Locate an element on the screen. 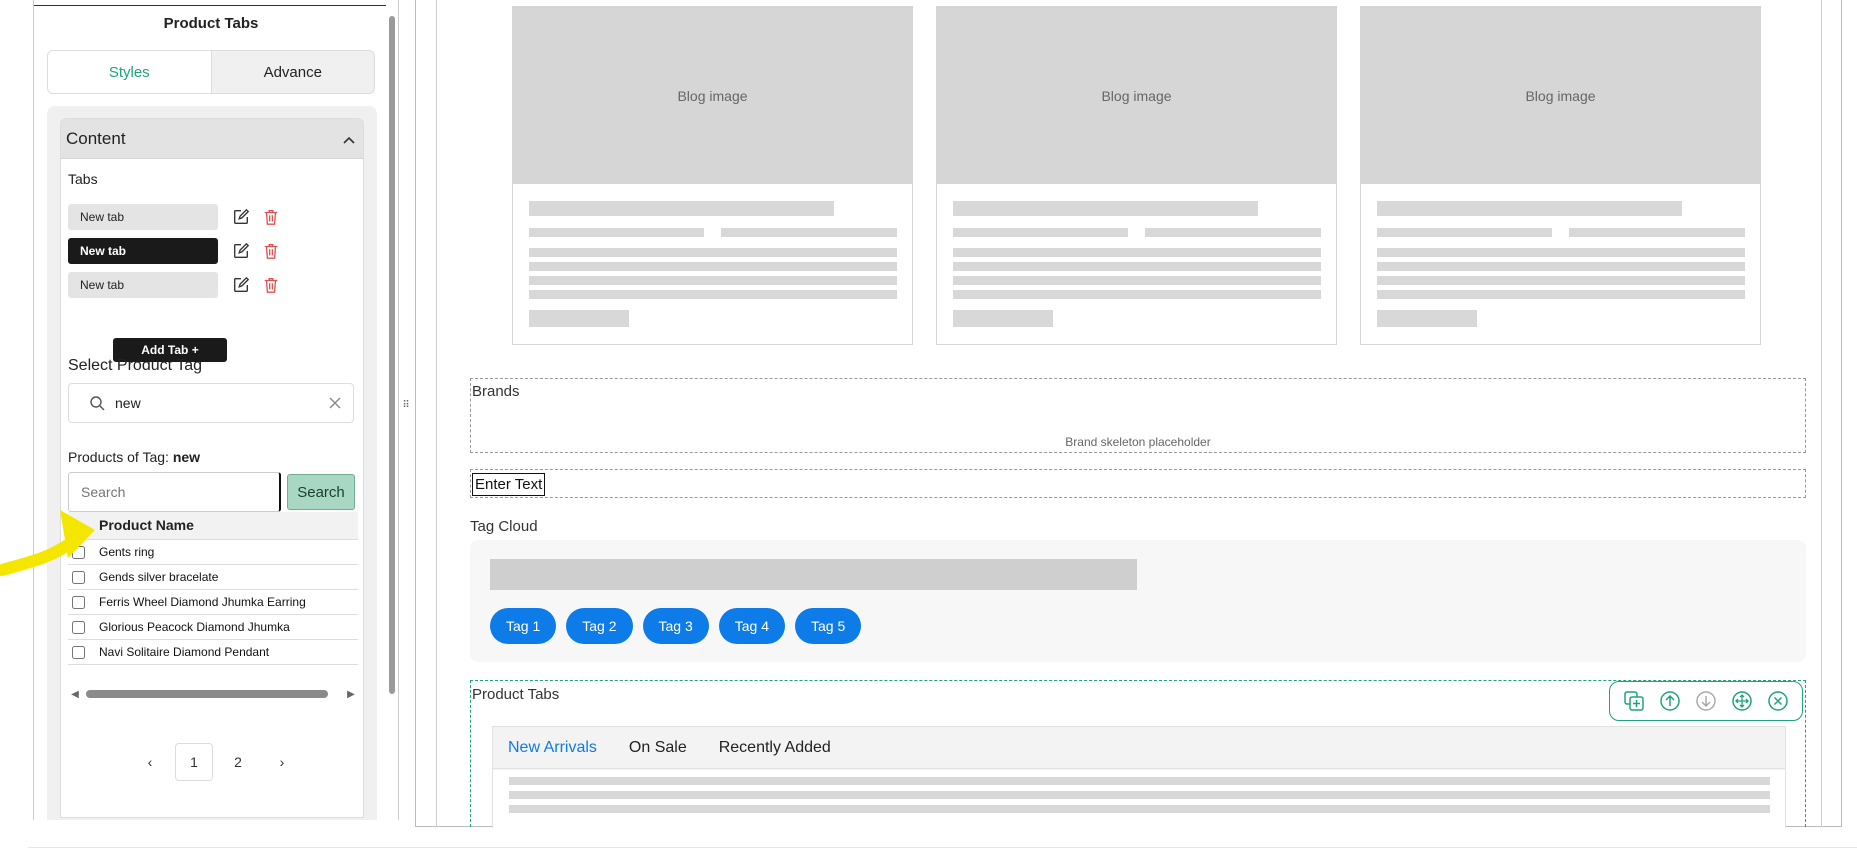  tabs-label: Tabs is located at coordinates (83, 179).